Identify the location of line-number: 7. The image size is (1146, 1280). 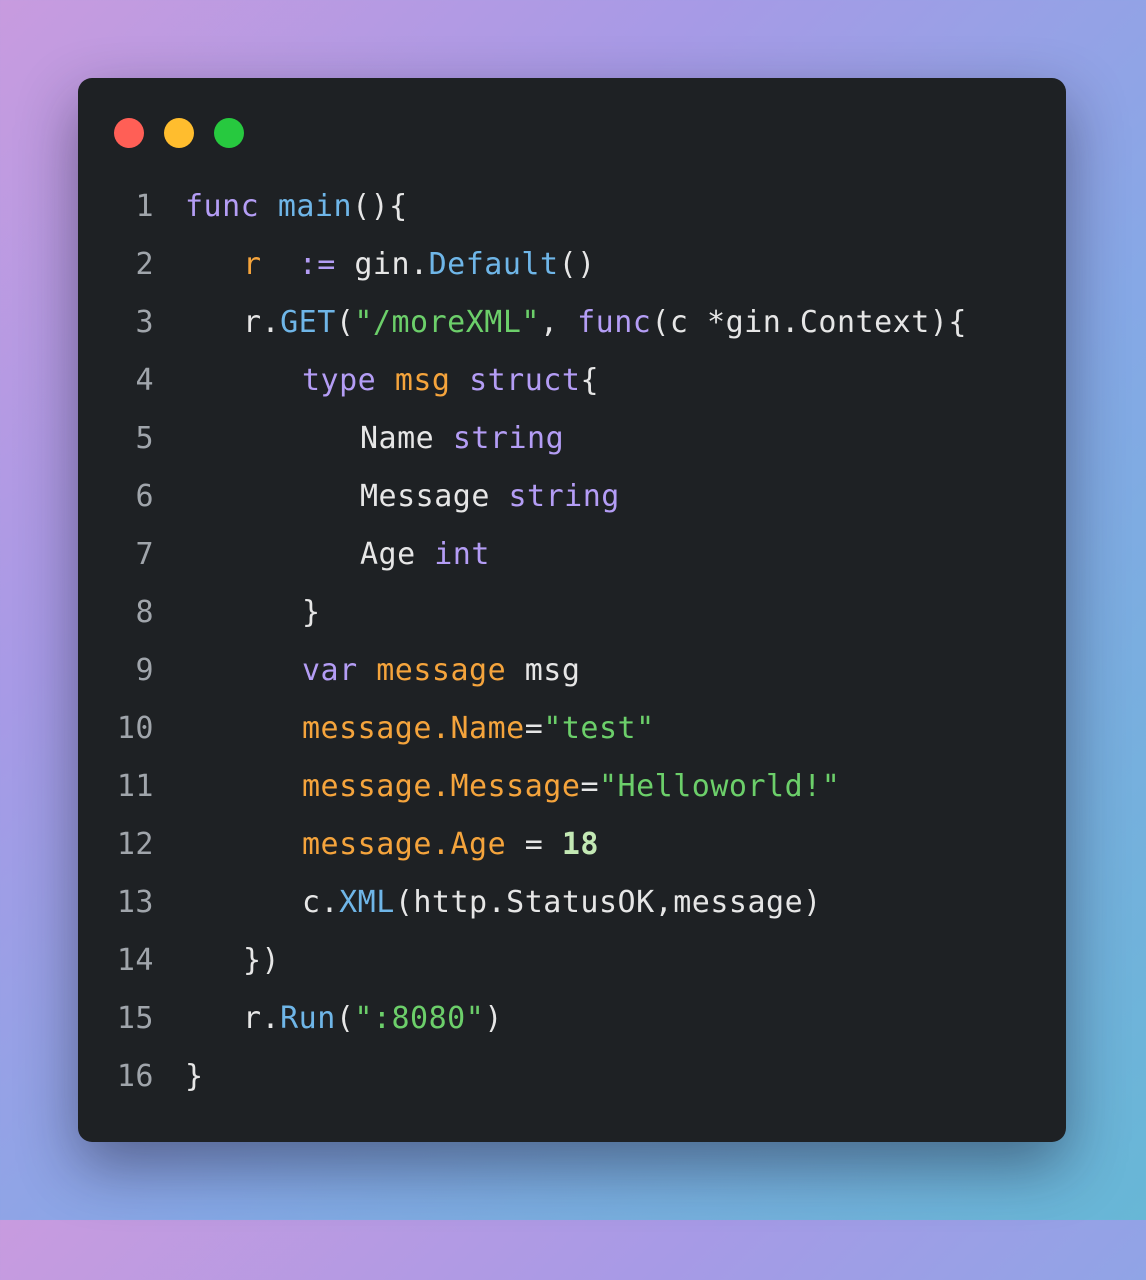
(144, 554).